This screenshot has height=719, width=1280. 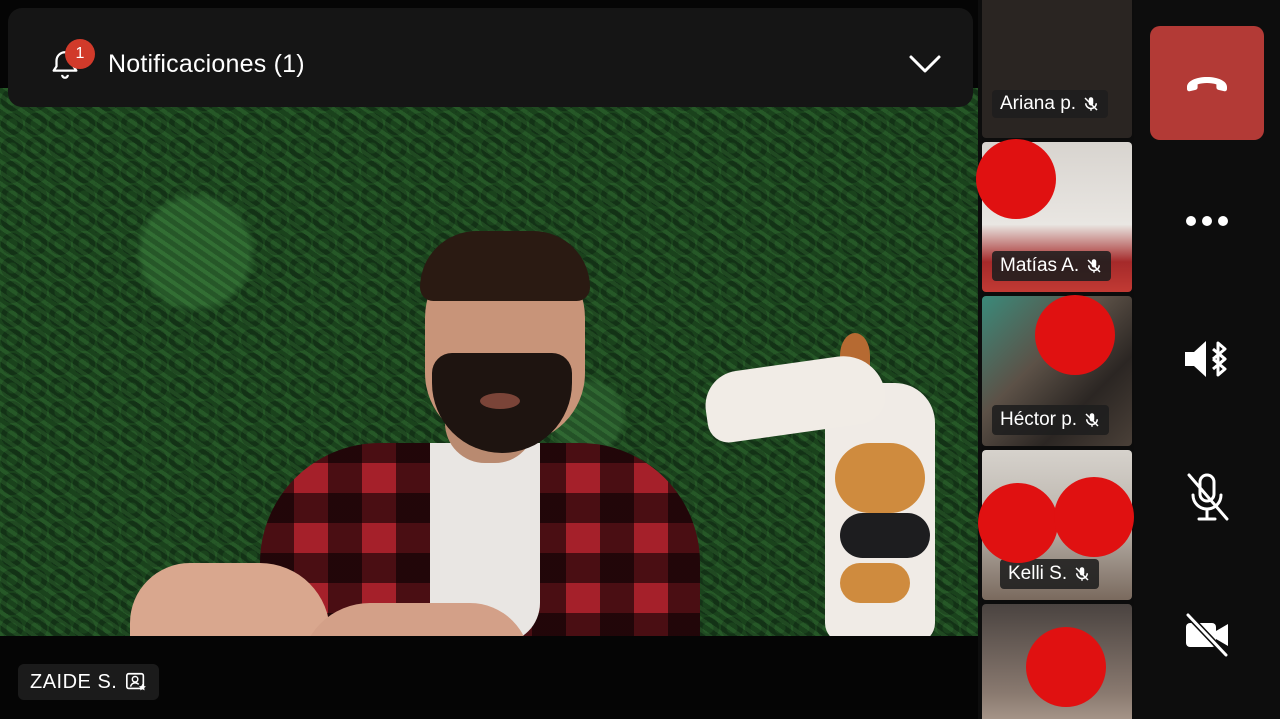 What do you see at coordinates (490, 57) in the screenshot?
I see `notification-banner: 1 Notificaciones (1)` at bounding box center [490, 57].